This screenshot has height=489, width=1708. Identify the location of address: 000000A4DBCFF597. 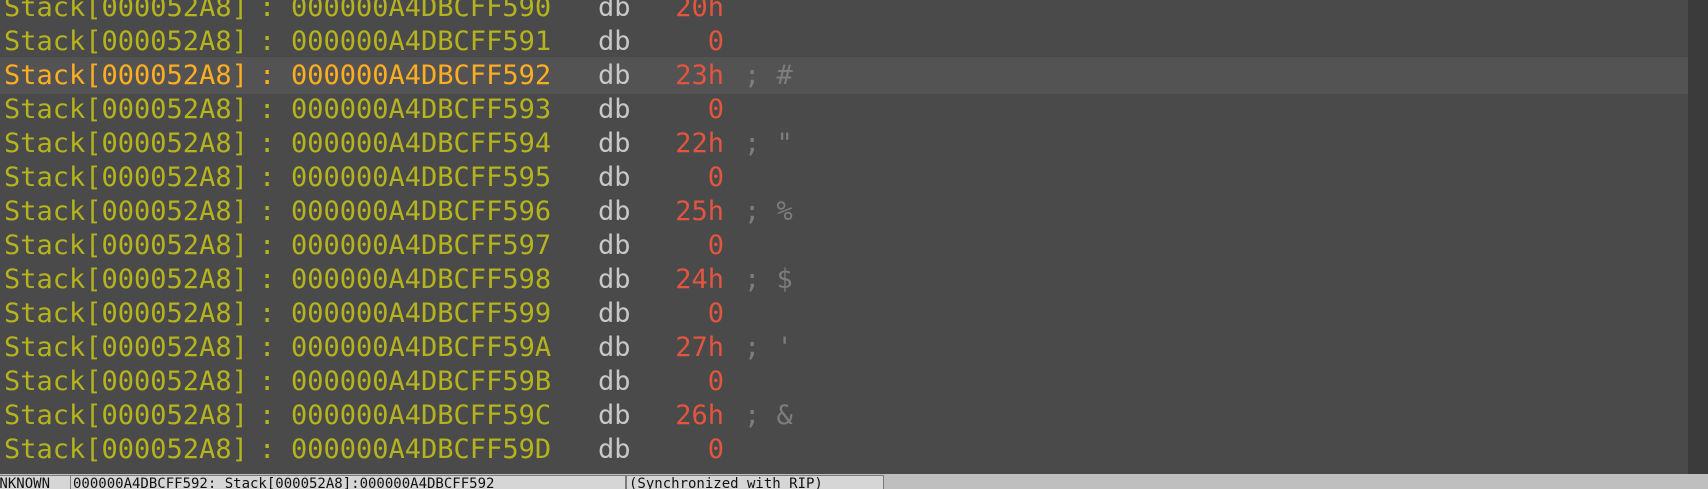
(421, 245).